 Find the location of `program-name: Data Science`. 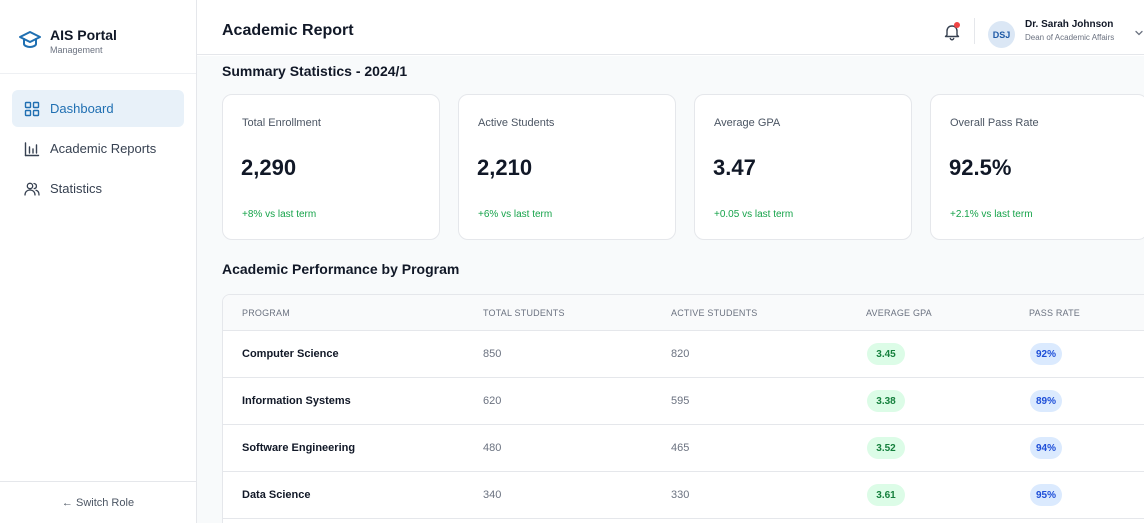

program-name: Data Science is located at coordinates (276, 495).